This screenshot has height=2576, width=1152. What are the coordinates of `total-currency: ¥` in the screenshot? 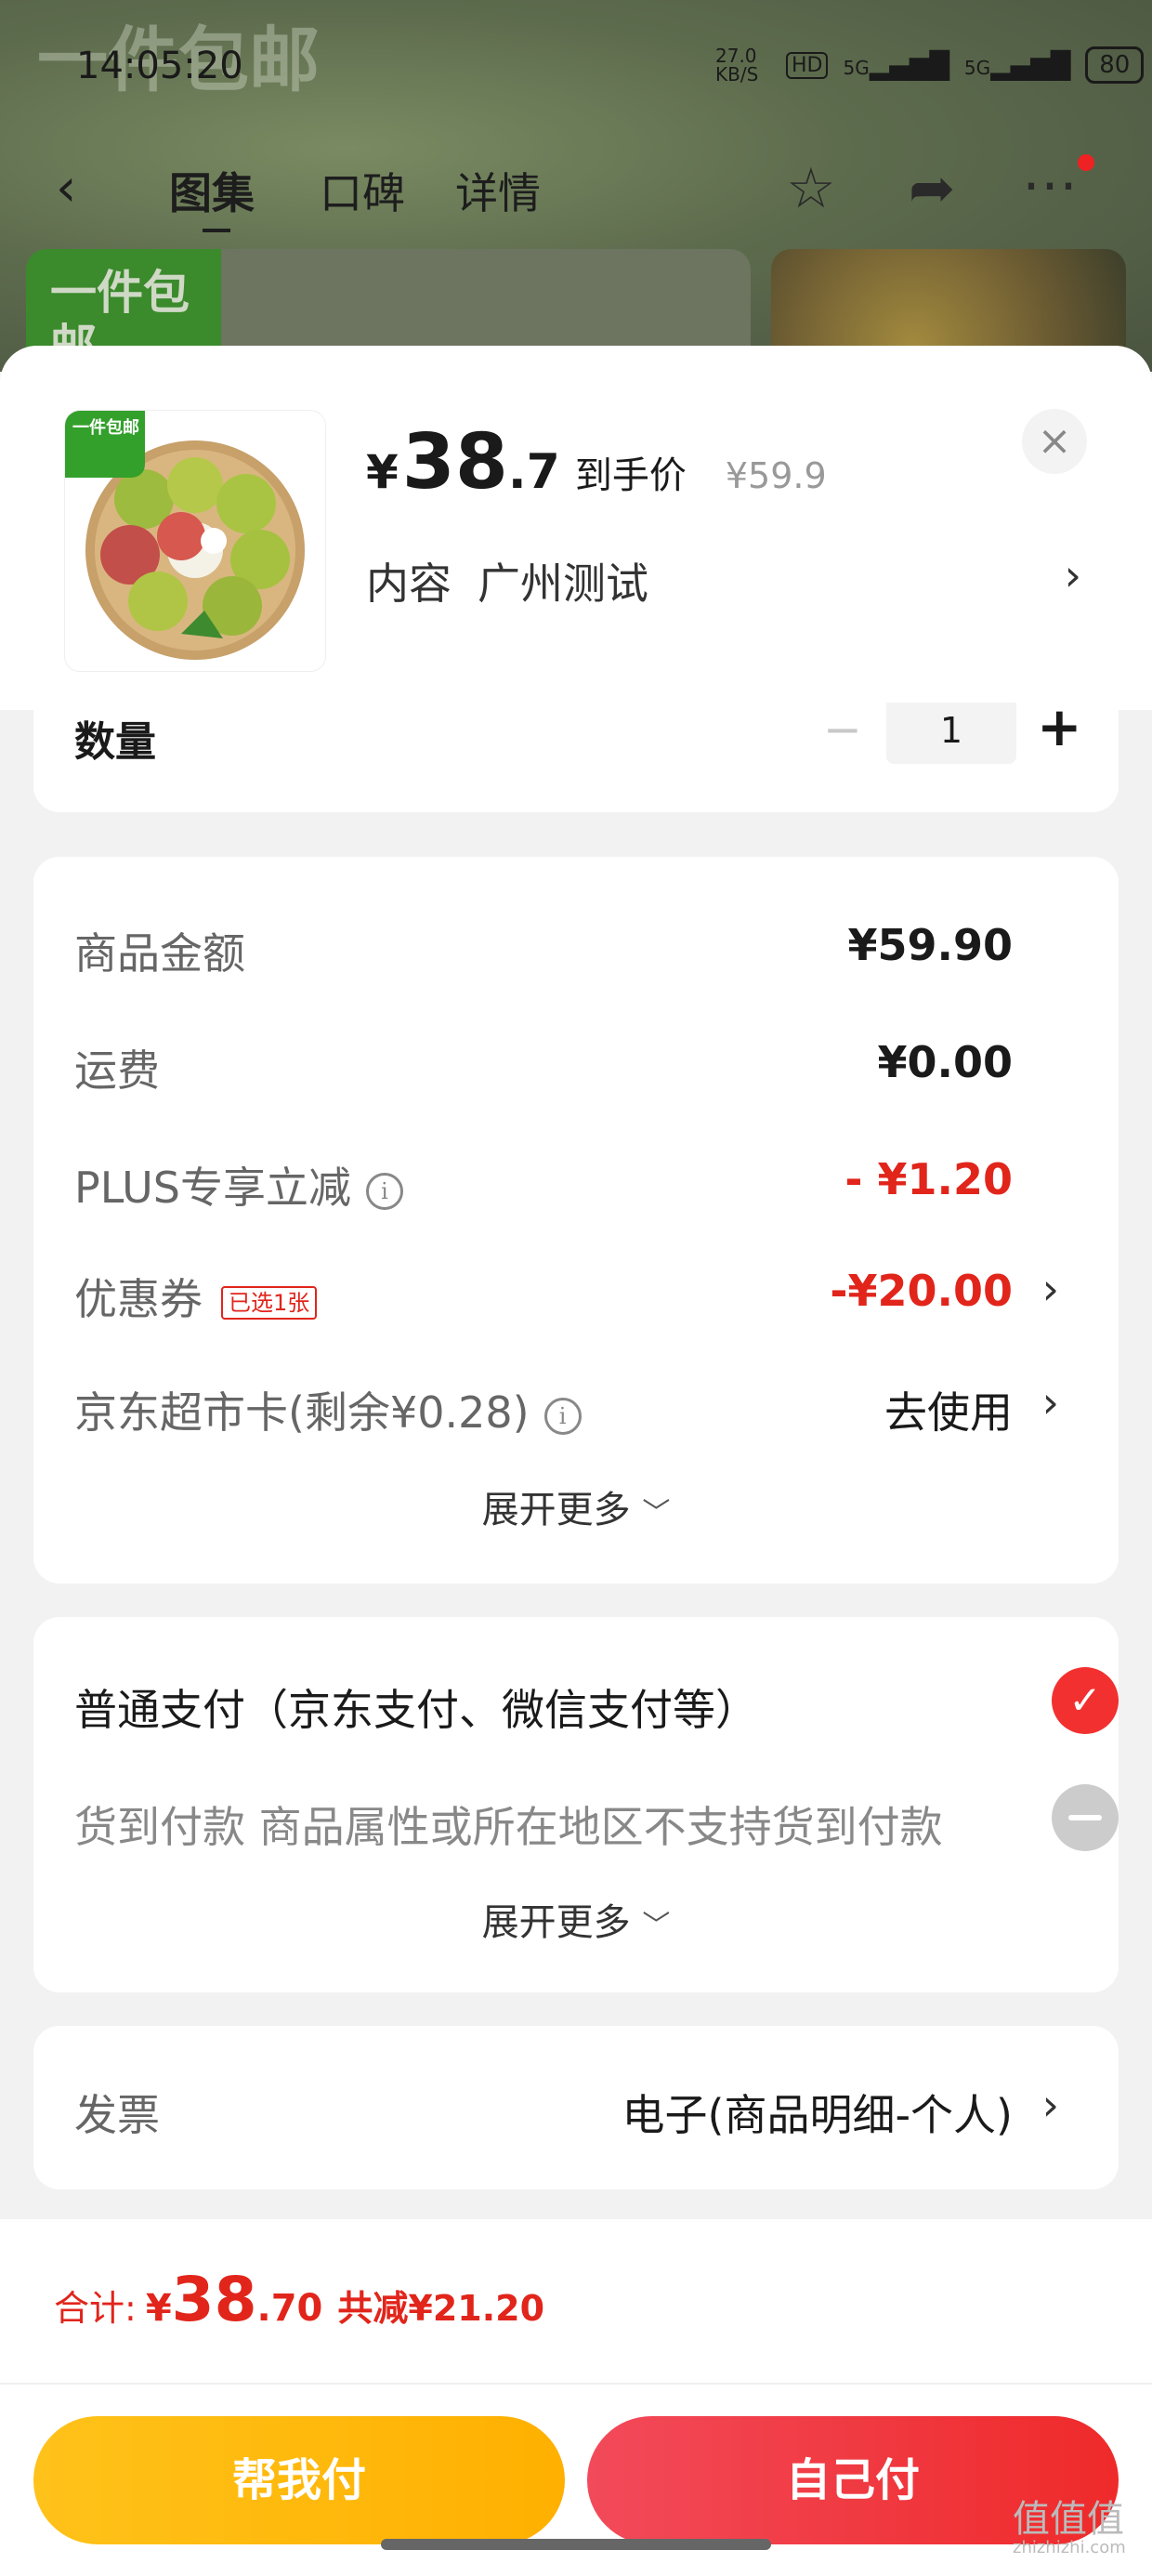 It's located at (158, 2308).